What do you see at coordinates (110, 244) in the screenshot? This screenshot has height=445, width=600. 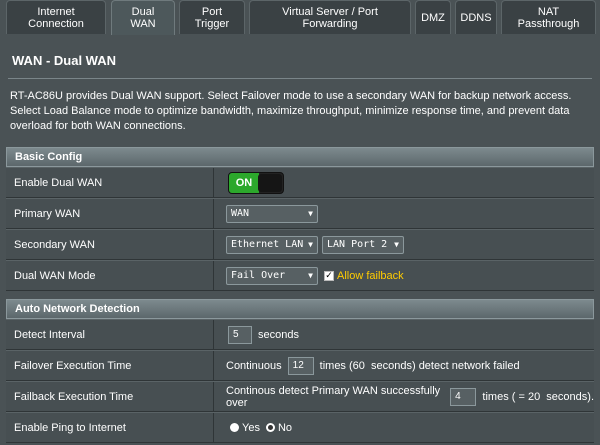 I see `secondary-wan-label: Secondary WAN` at bounding box center [110, 244].